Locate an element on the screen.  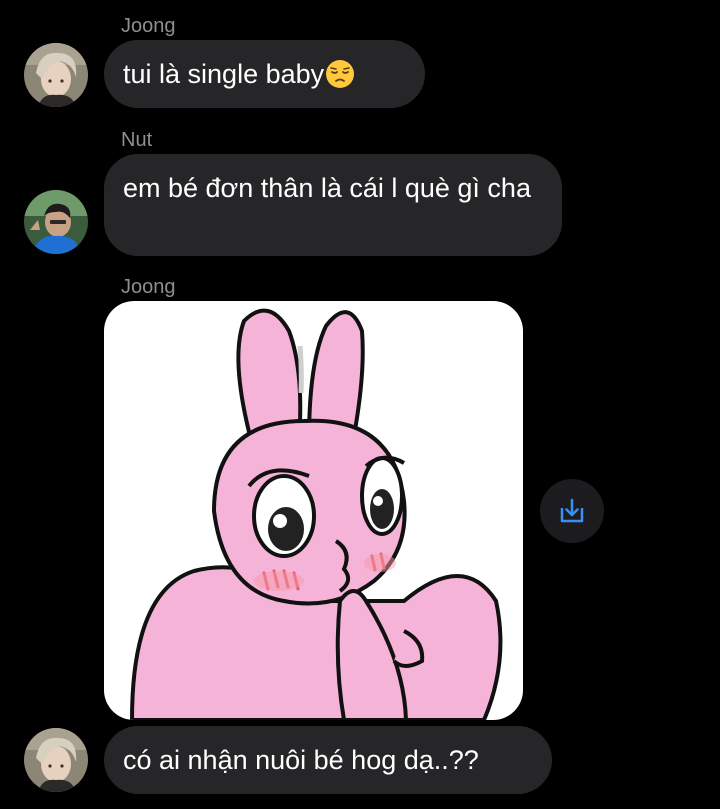
save-download-icon is located at coordinates (572, 510).